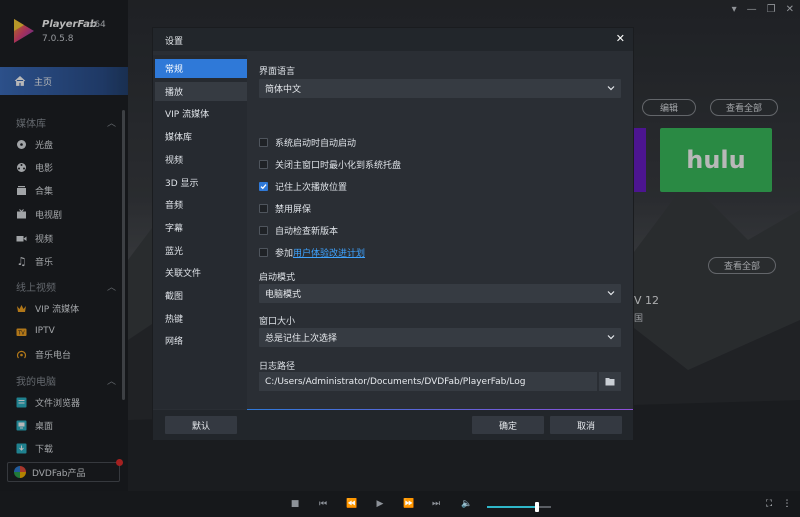 The height and width of the screenshot is (517, 800). I want to click on settings-nav-item: 视频, so click(201, 159).